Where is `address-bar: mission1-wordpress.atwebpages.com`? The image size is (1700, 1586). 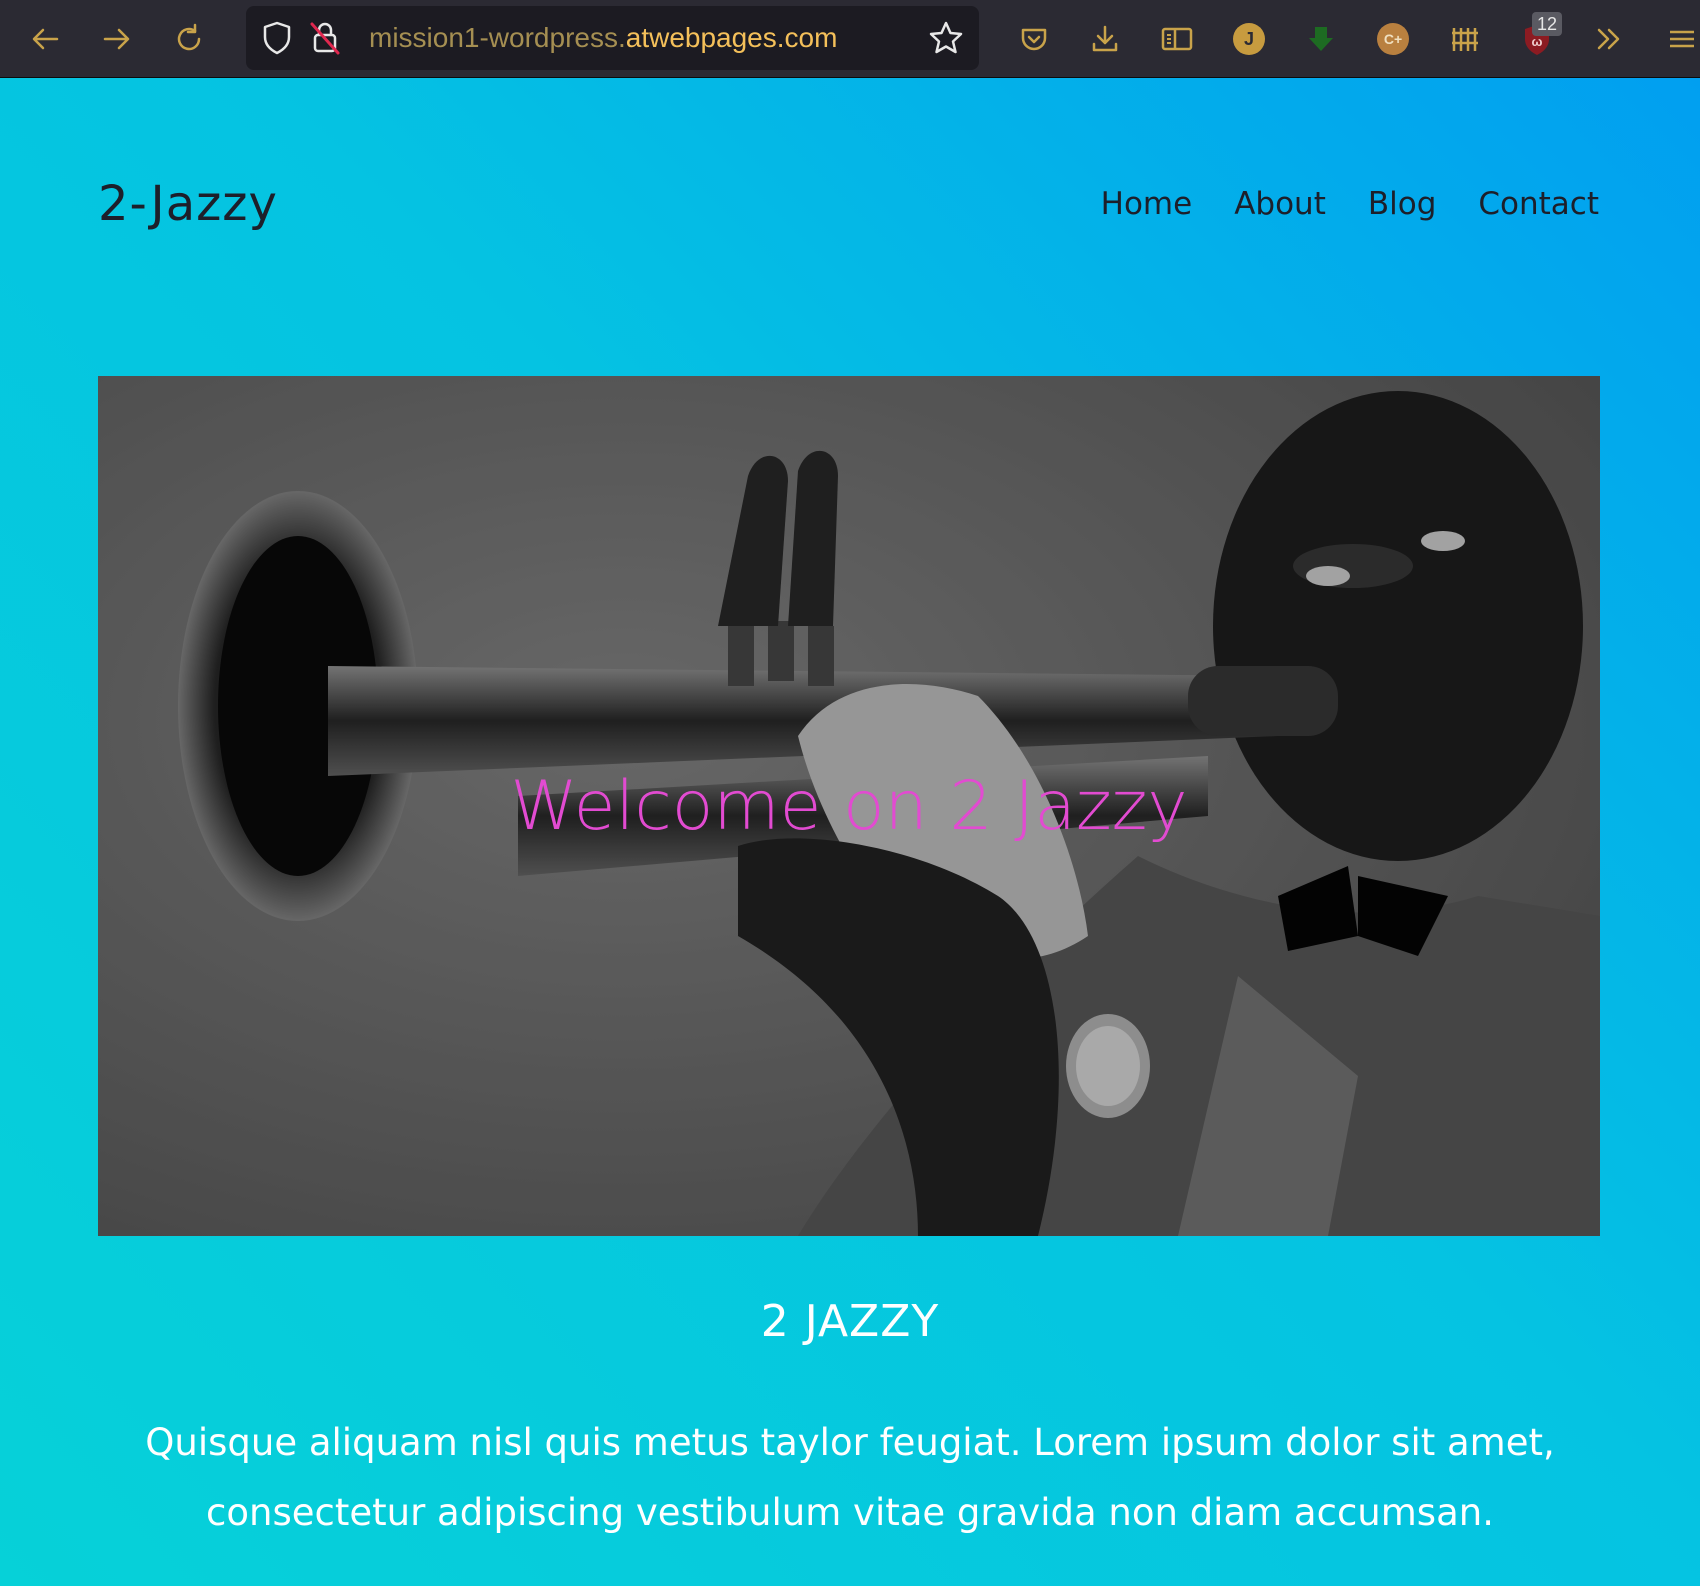
address-bar: mission1-wordpress.atwebpages.com is located at coordinates (612, 38).